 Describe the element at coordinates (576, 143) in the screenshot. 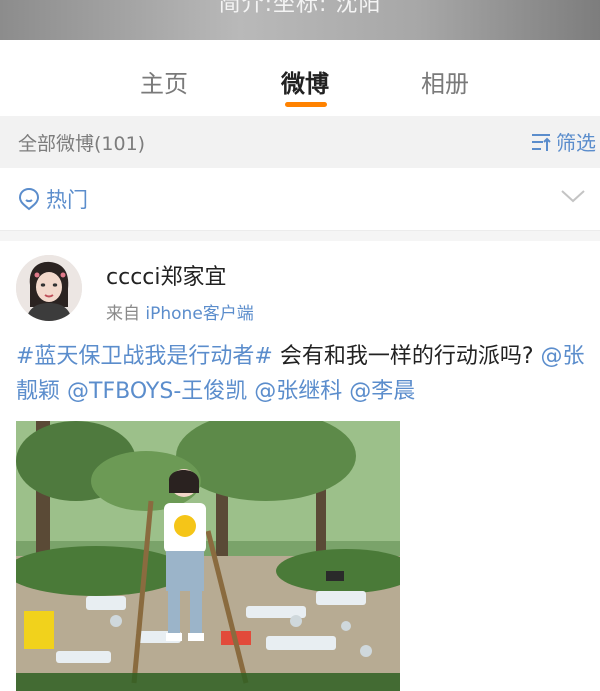

I see `filter-label: 筛选` at that location.